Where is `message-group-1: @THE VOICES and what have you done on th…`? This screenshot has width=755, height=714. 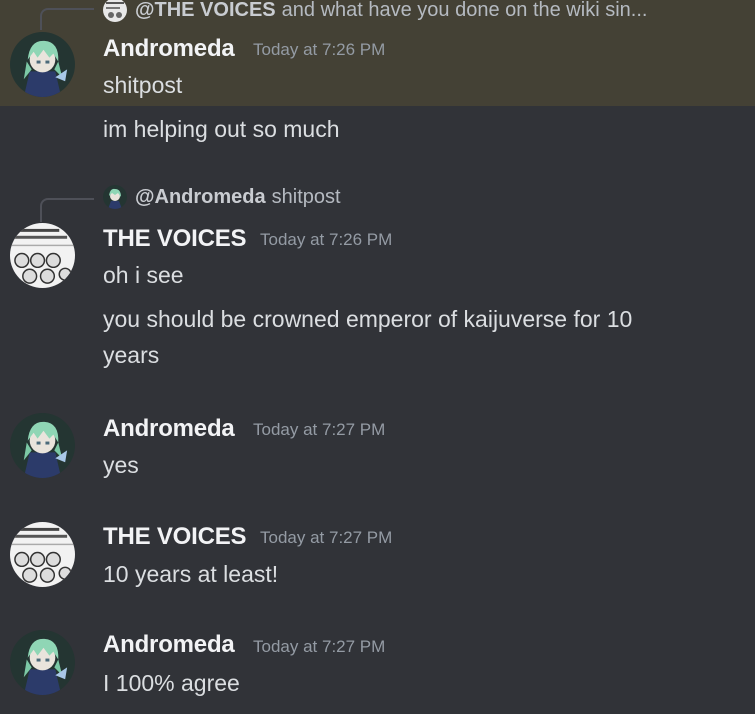 message-group-1: @THE VOICES and what have you done on th… is located at coordinates (377, 53).